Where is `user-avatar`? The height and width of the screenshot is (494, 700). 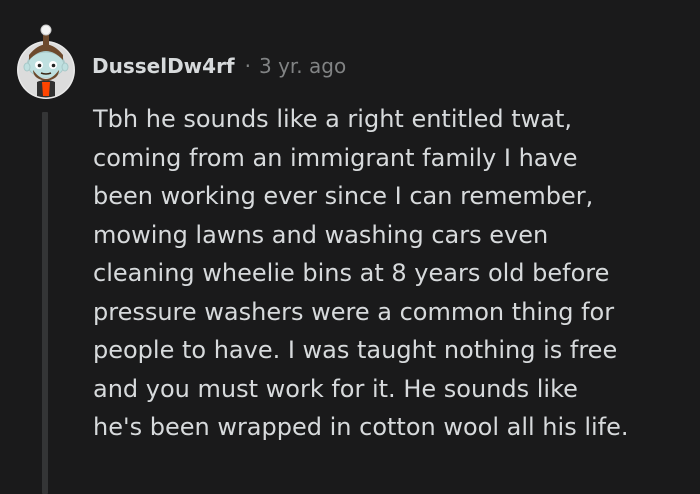
user-avatar is located at coordinates (46, 62).